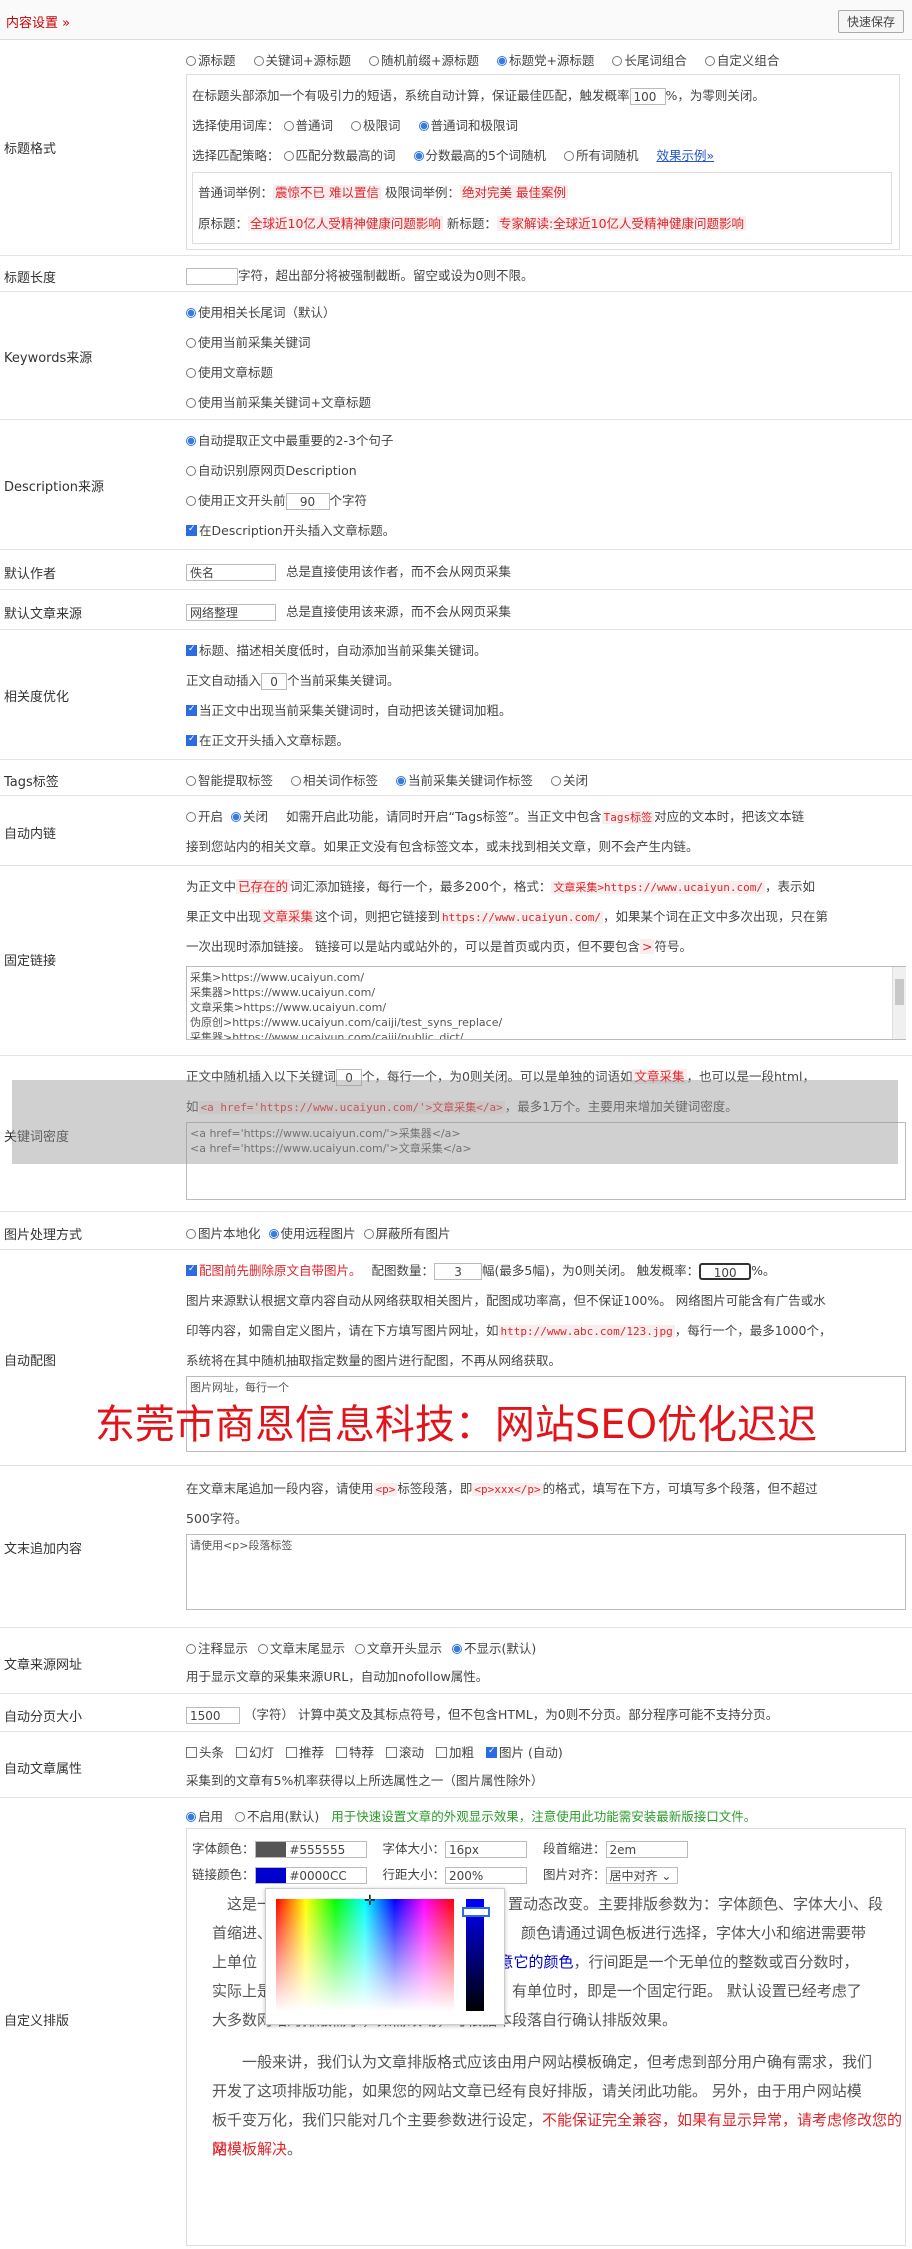 Image resolution: width=912 pixels, height=2249 pixels. Describe the element at coordinates (248, 341) in the screenshot. I see `kw-opt-1: 使用当前采集关键词` at that location.